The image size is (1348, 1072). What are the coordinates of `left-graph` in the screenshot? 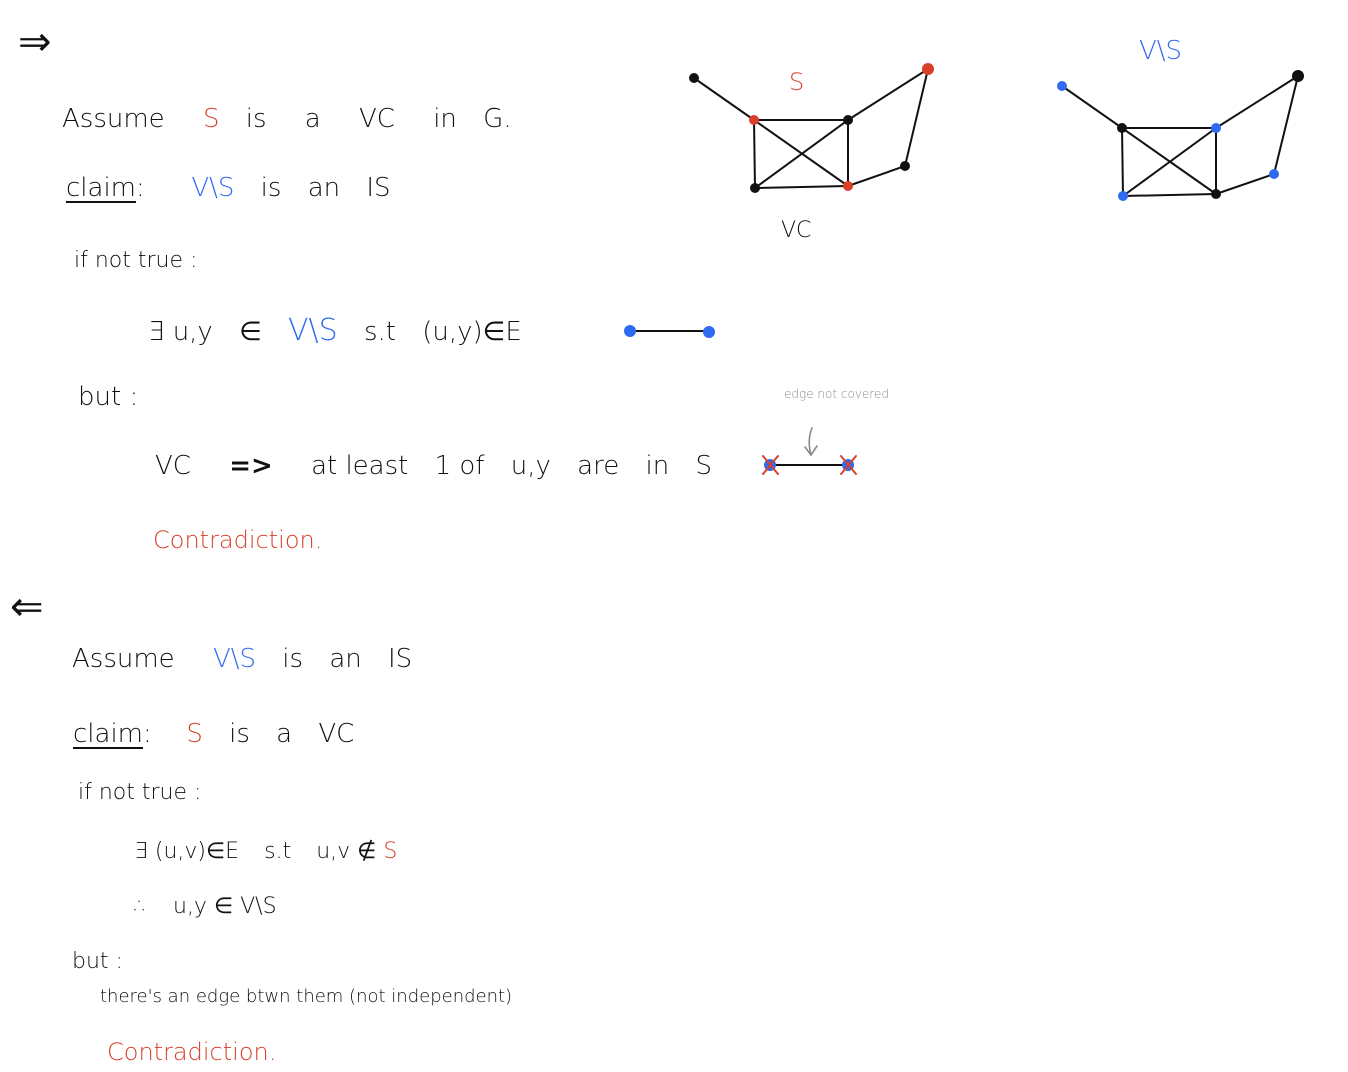 It's located at (811, 128).